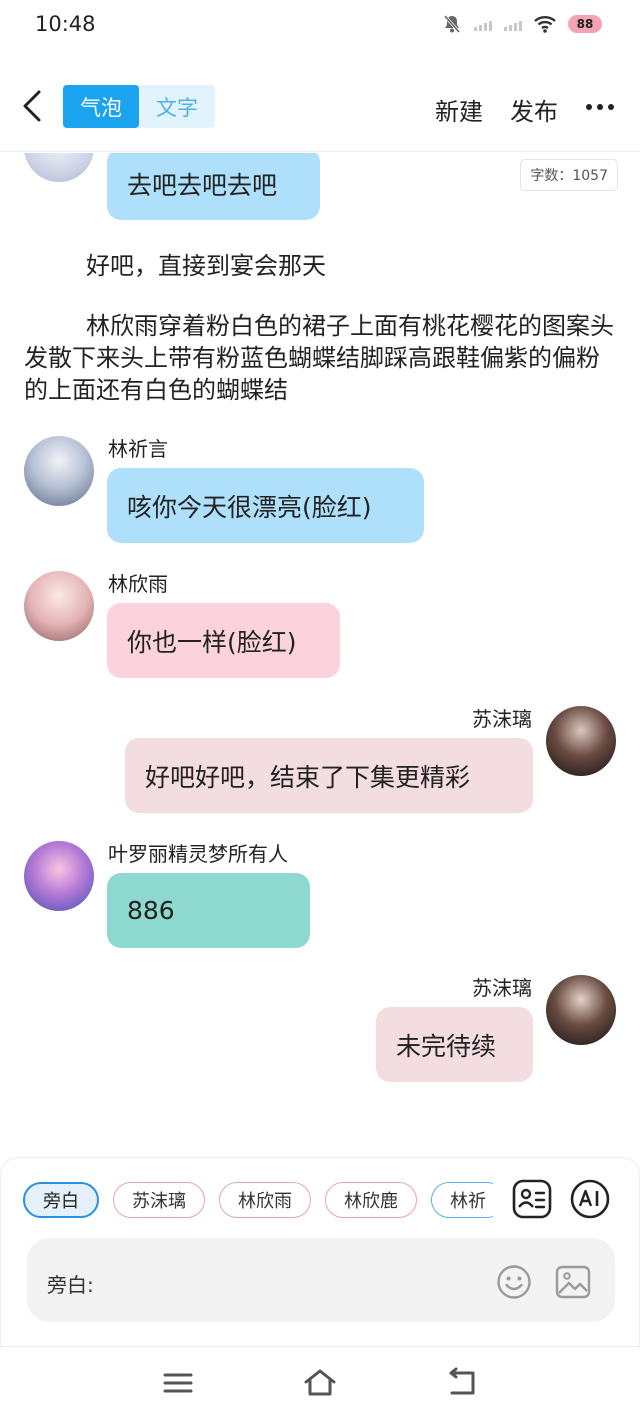 The height and width of the screenshot is (1422, 640). Describe the element at coordinates (600, 107) in the screenshot. I see `more-options-button` at that location.